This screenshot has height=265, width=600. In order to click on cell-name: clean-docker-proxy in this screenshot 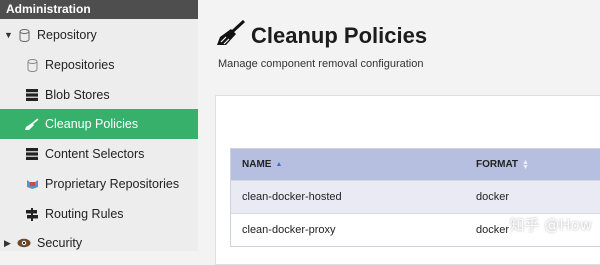, I will do `click(289, 230)`.